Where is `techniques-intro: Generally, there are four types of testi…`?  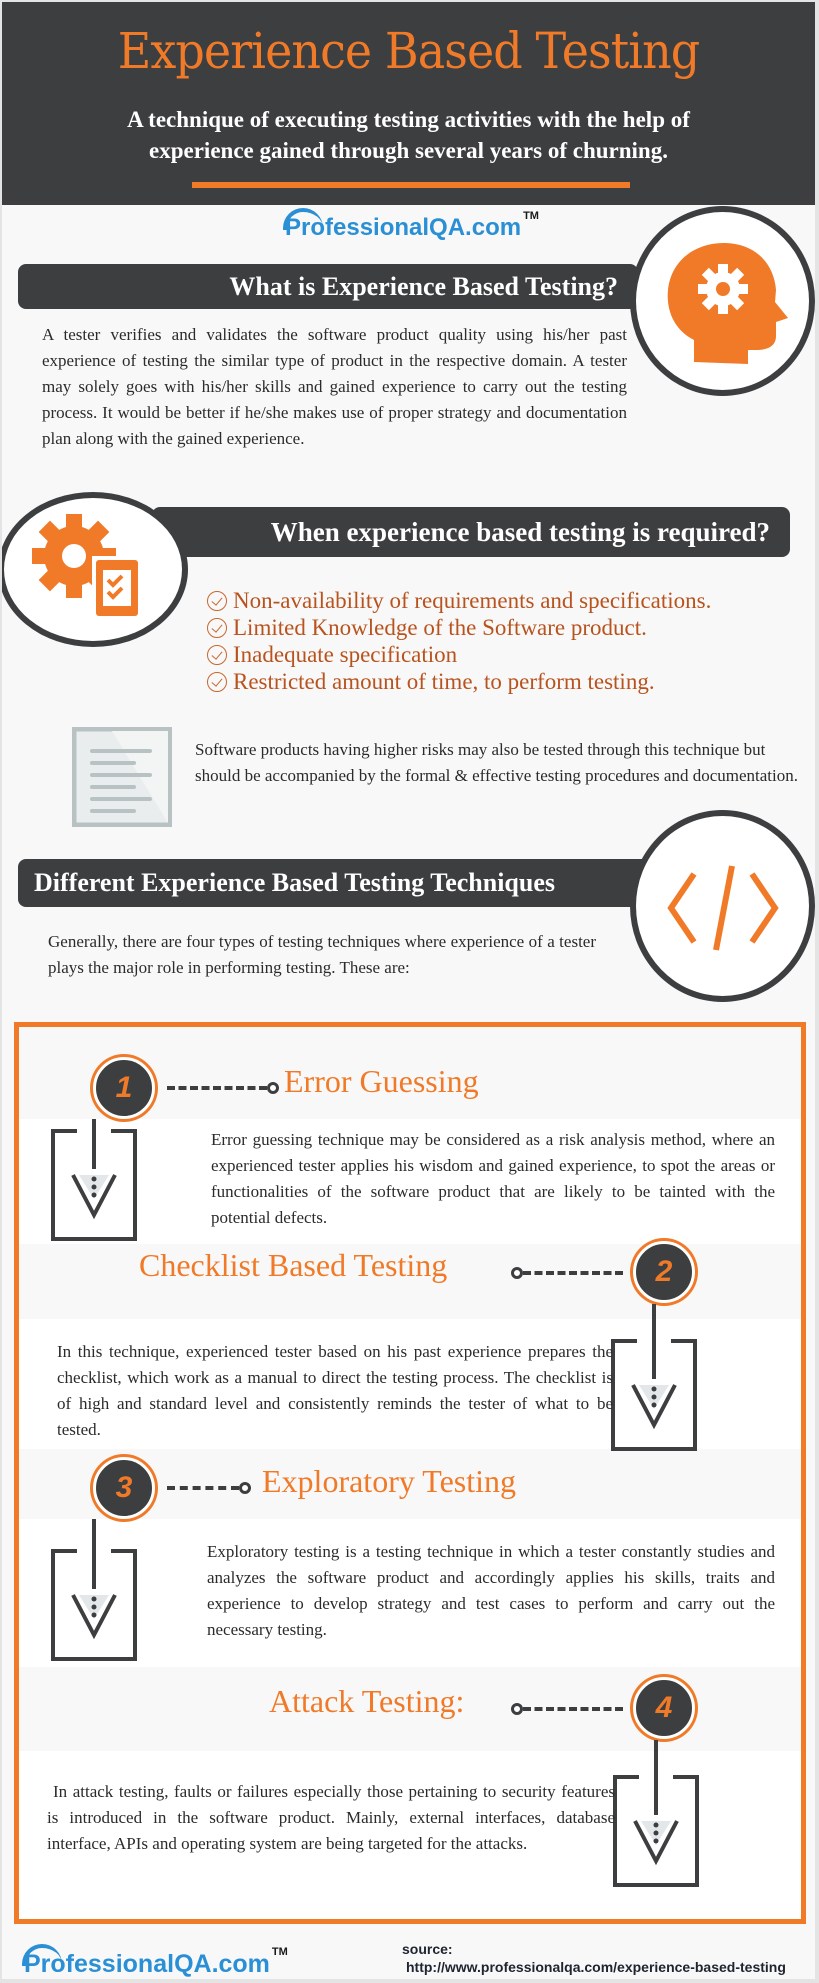
techniques-intro: Generally, there are four types of testi… is located at coordinates (322, 954).